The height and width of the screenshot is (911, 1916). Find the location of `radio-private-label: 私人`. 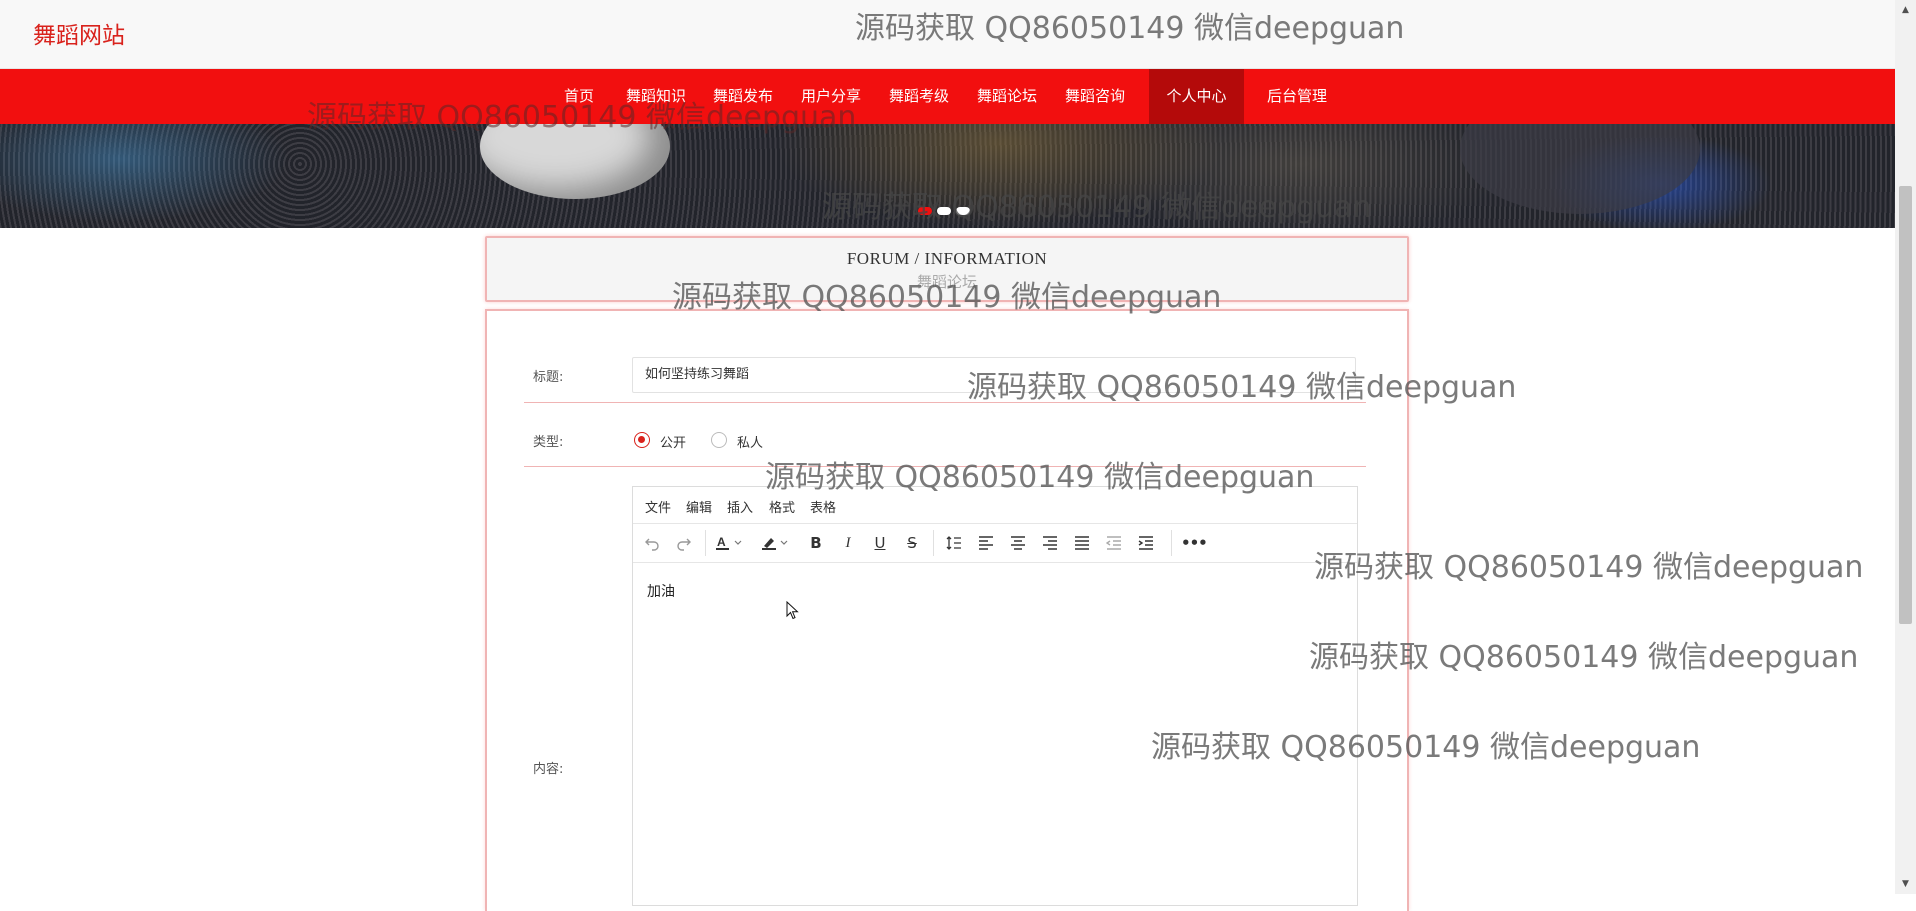

radio-private-label: 私人 is located at coordinates (750, 441).